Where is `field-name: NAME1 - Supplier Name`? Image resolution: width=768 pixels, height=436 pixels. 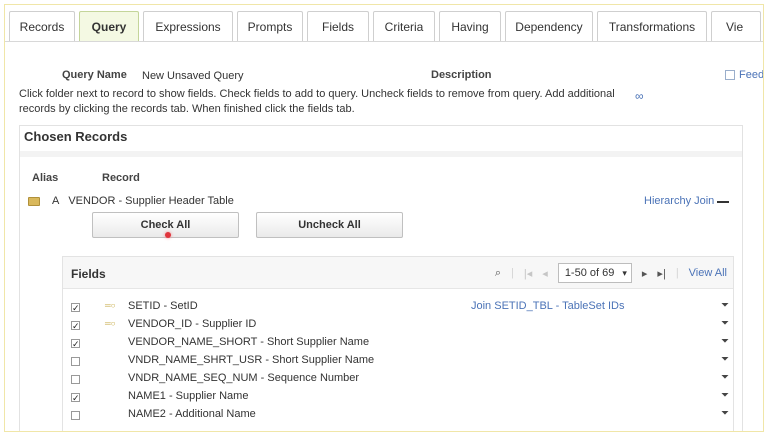
field-name: NAME1 - Supplier Name is located at coordinates (188, 396).